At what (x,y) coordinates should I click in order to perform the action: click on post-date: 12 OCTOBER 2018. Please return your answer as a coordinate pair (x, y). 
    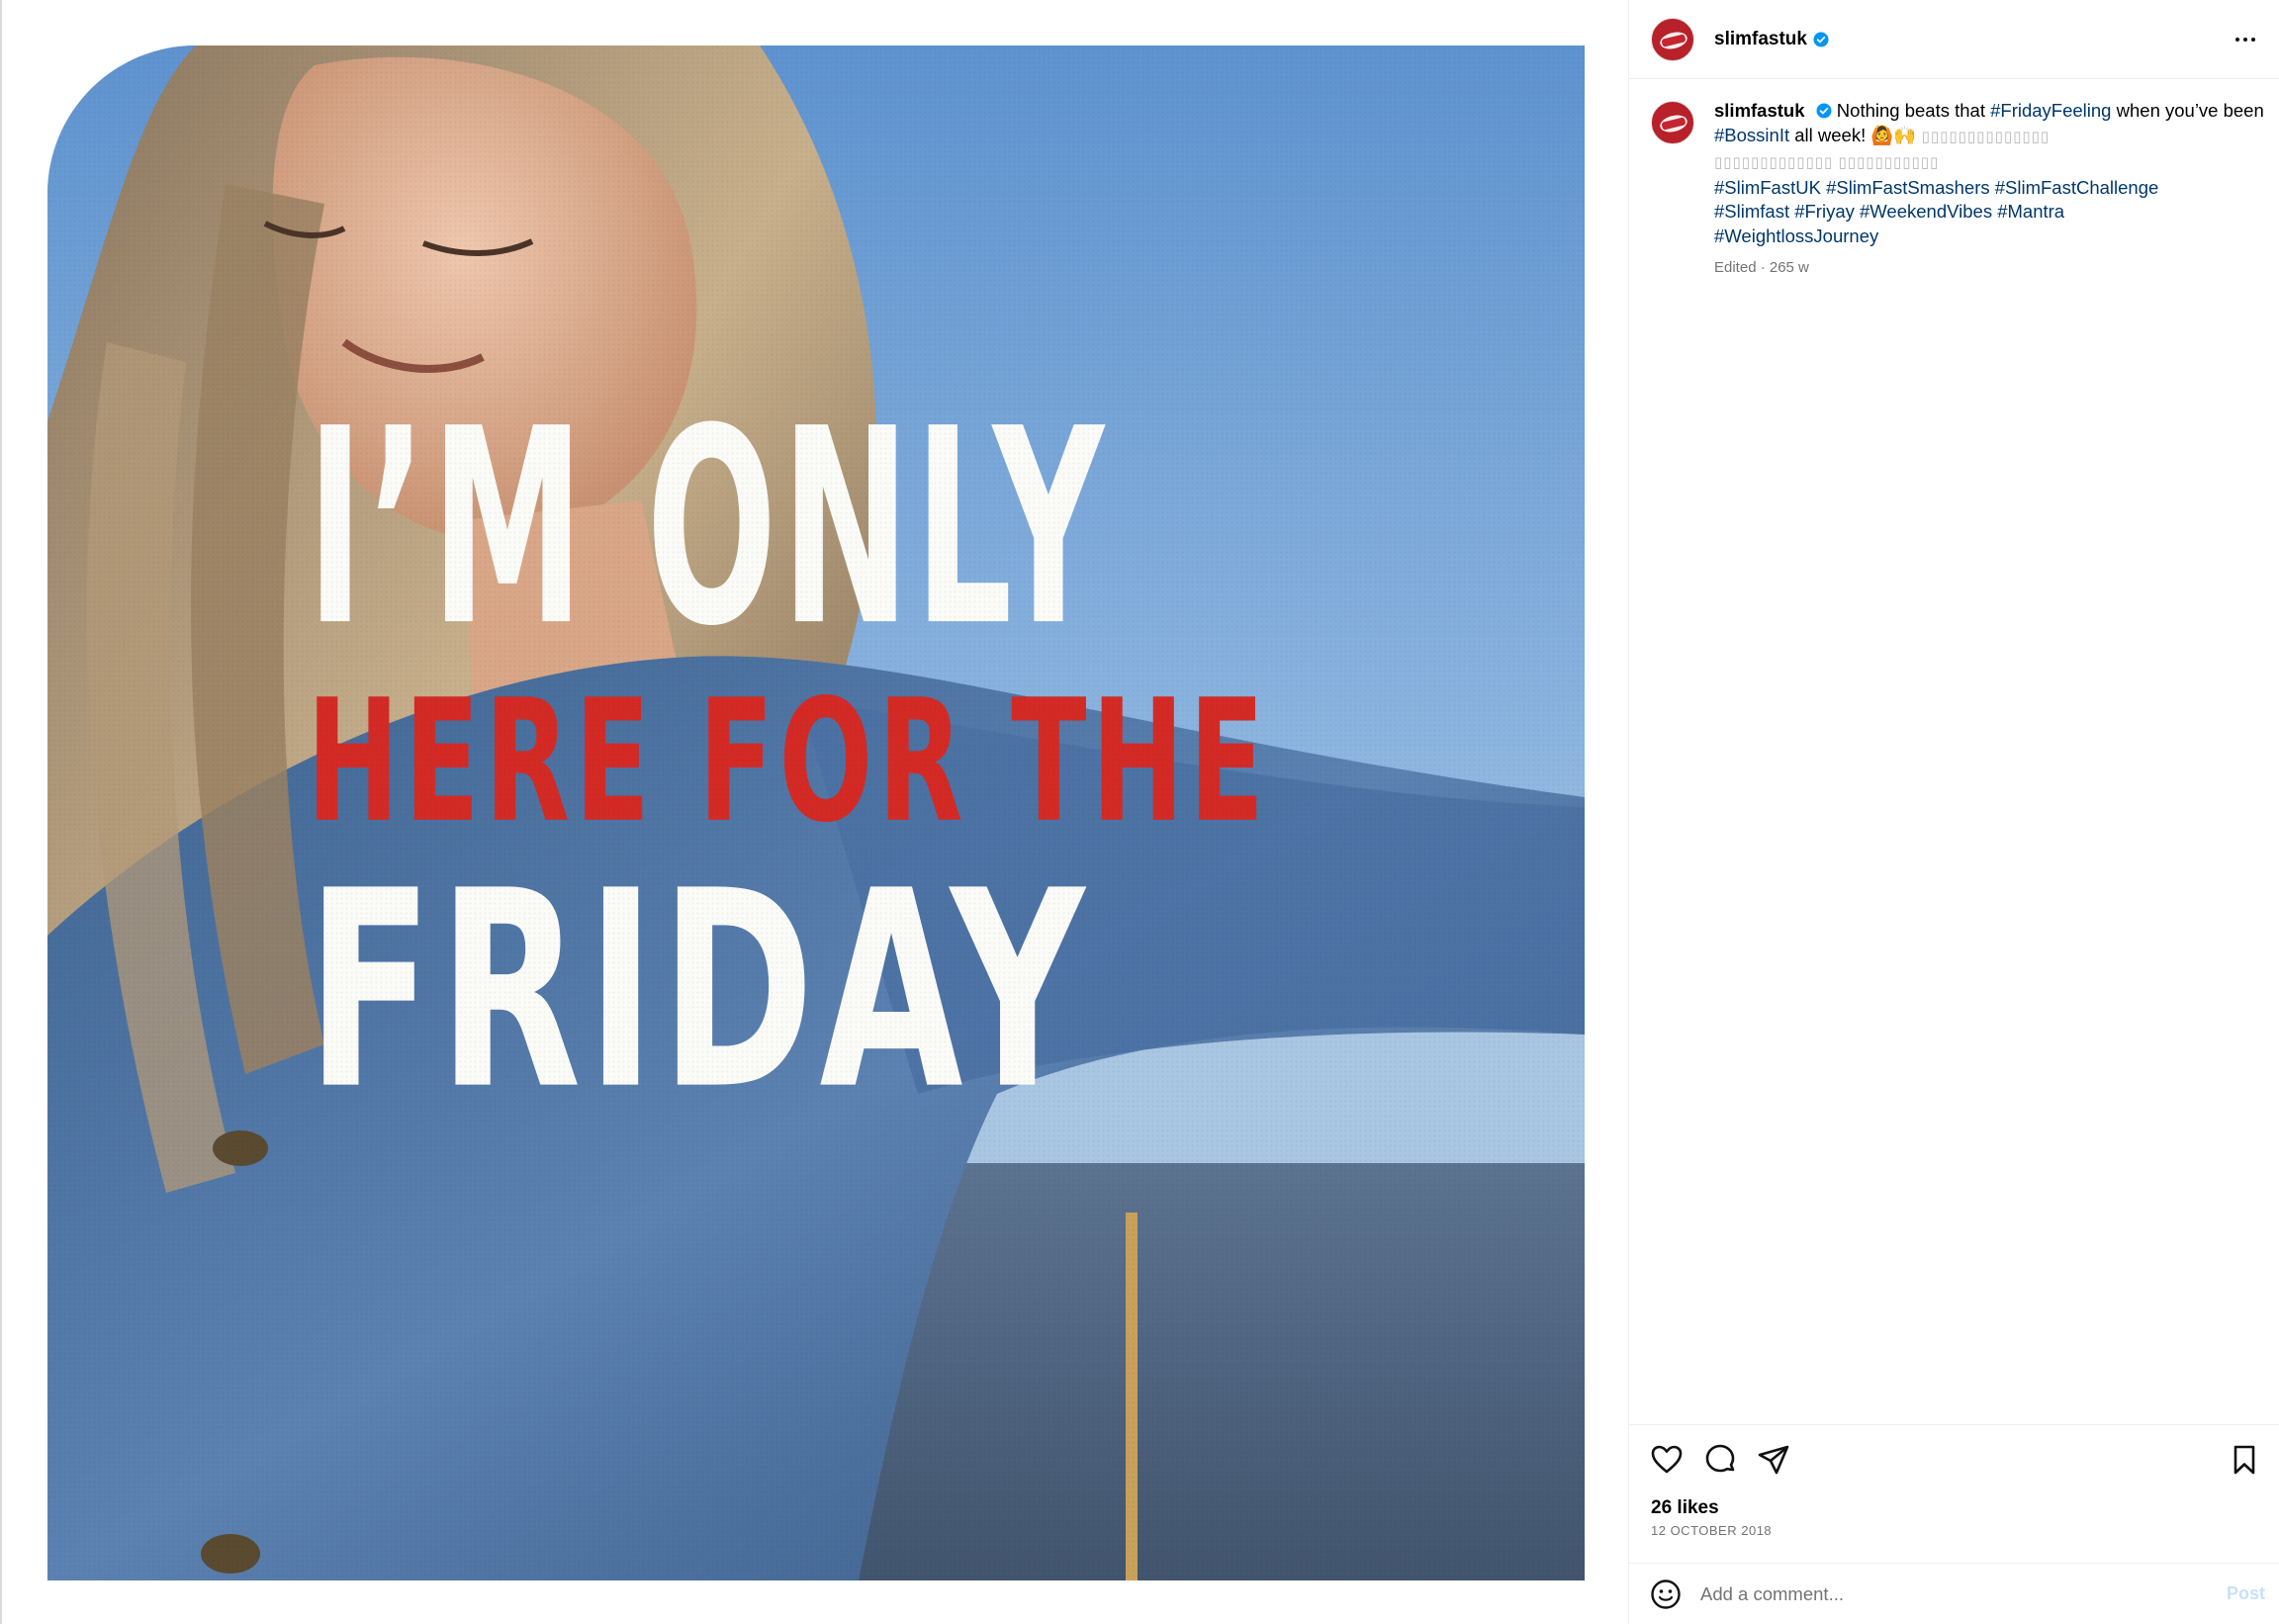
    Looking at the image, I should click on (1712, 1530).